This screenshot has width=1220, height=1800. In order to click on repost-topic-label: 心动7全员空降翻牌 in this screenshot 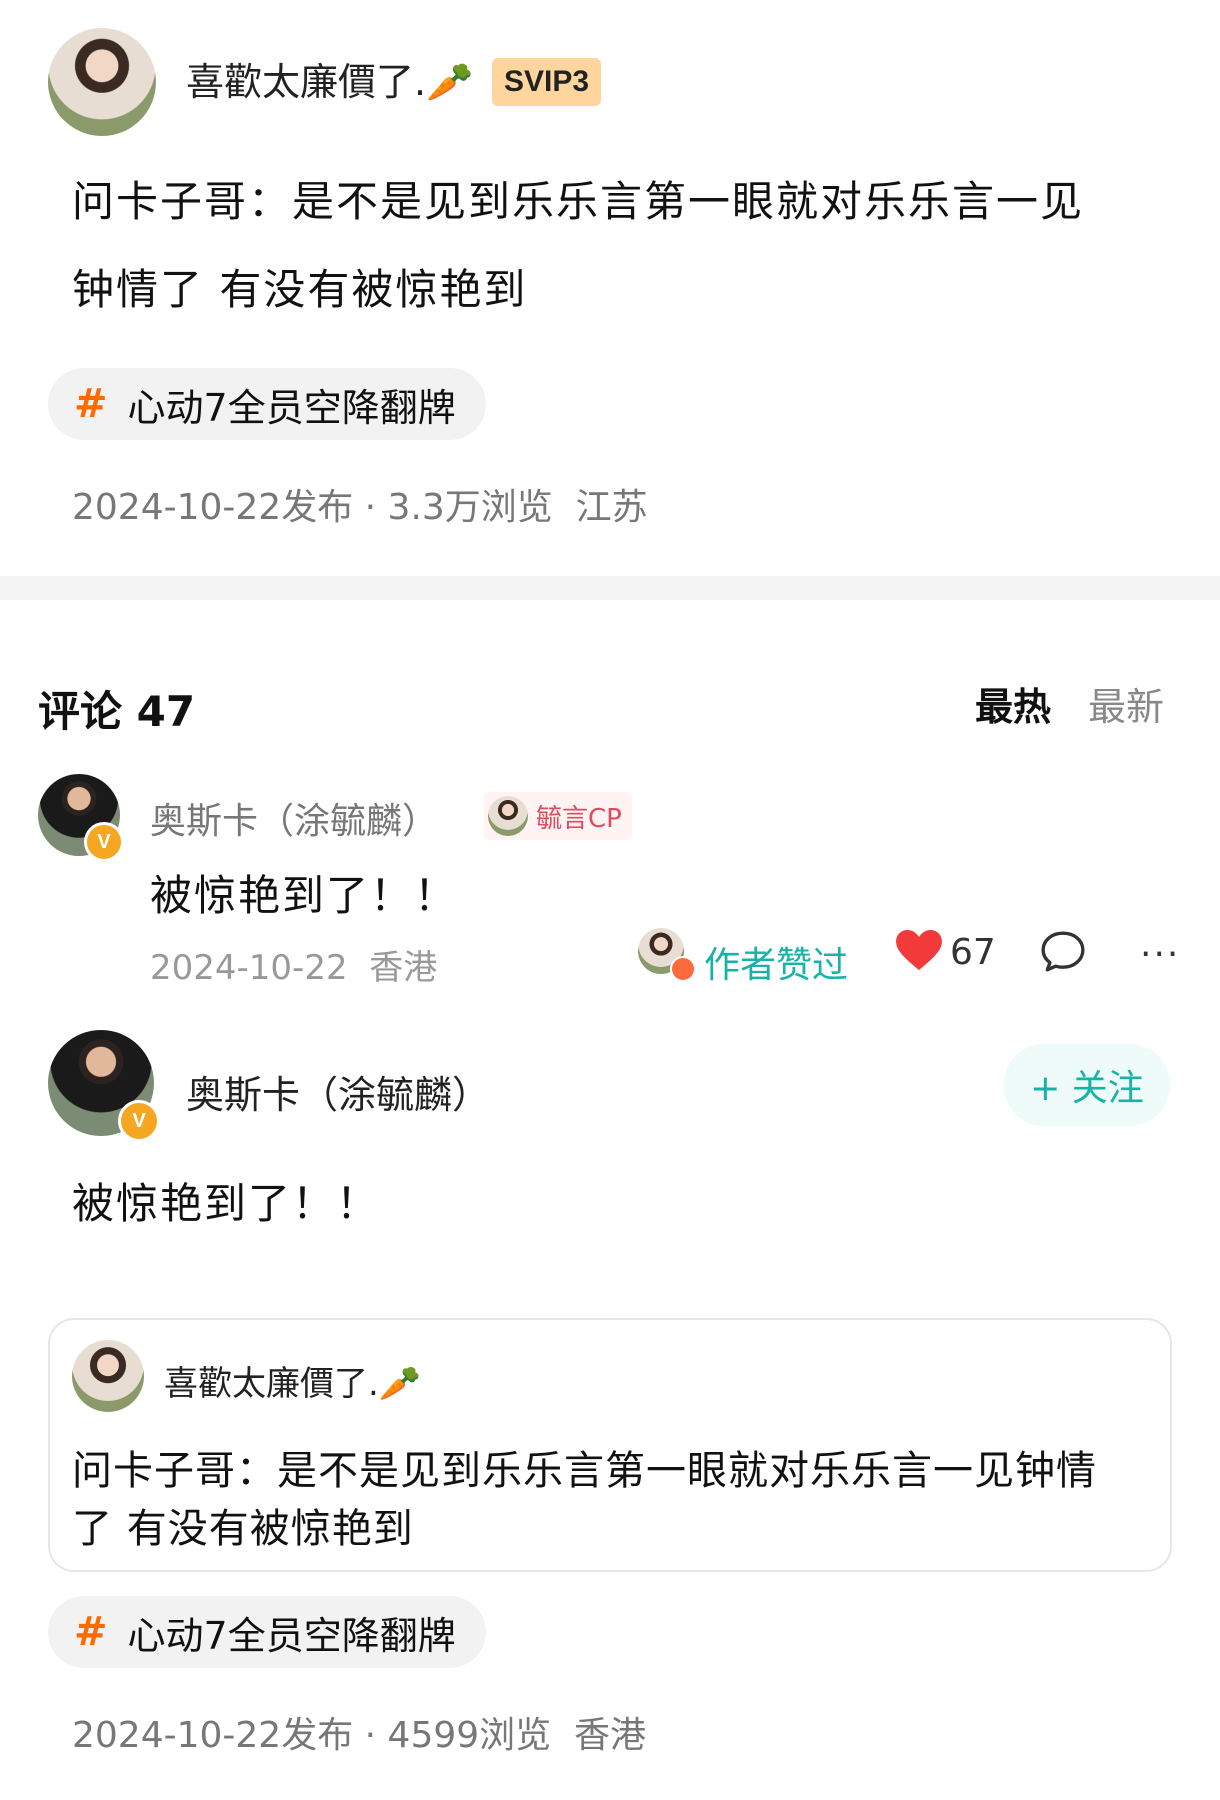, I will do `click(291, 1635)`.